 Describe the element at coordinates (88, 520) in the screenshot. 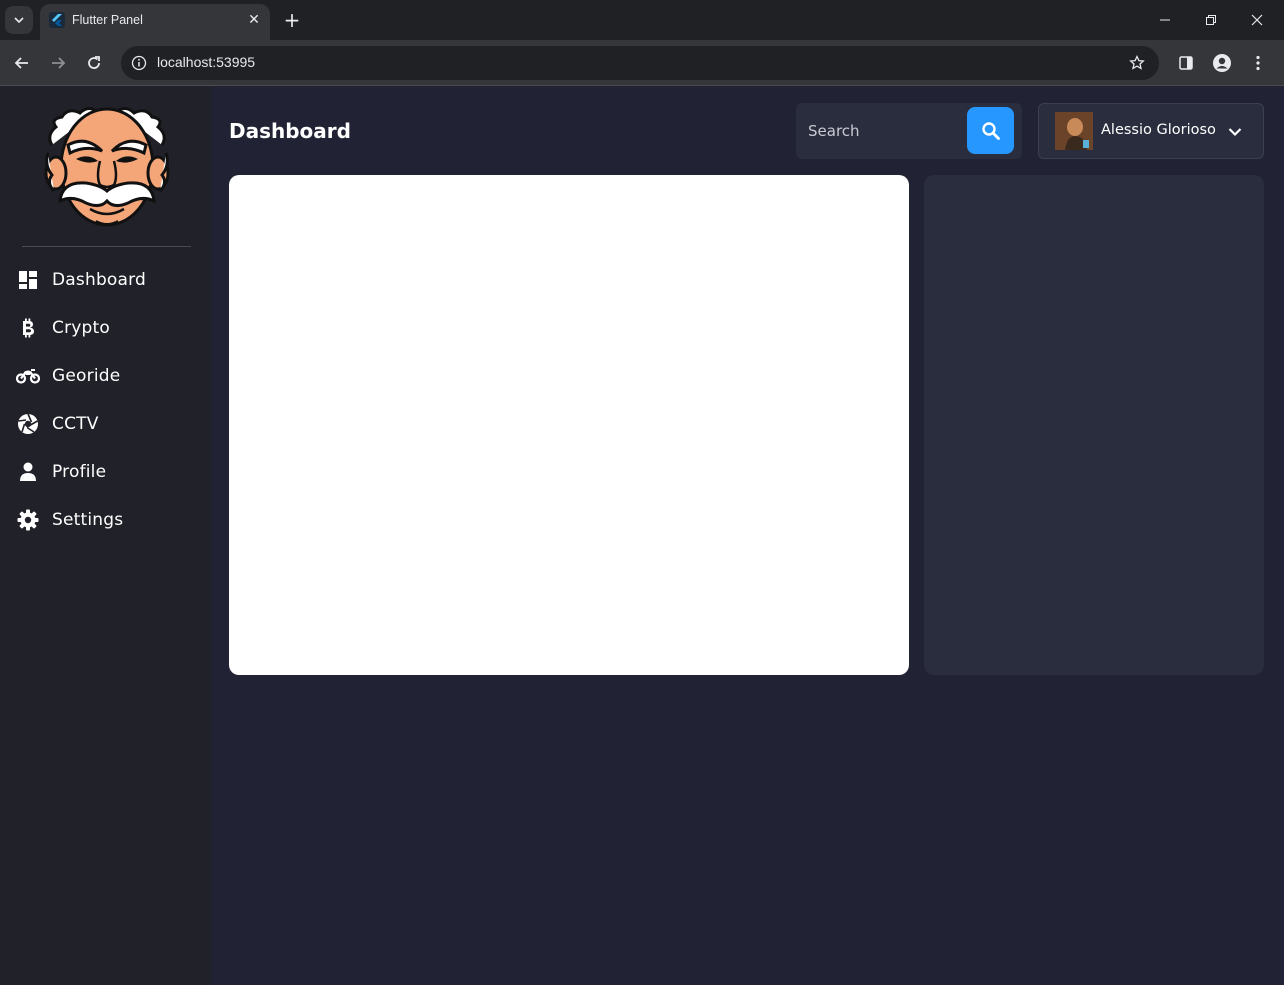

I see `sidebar-item-label: Settings` at that location.